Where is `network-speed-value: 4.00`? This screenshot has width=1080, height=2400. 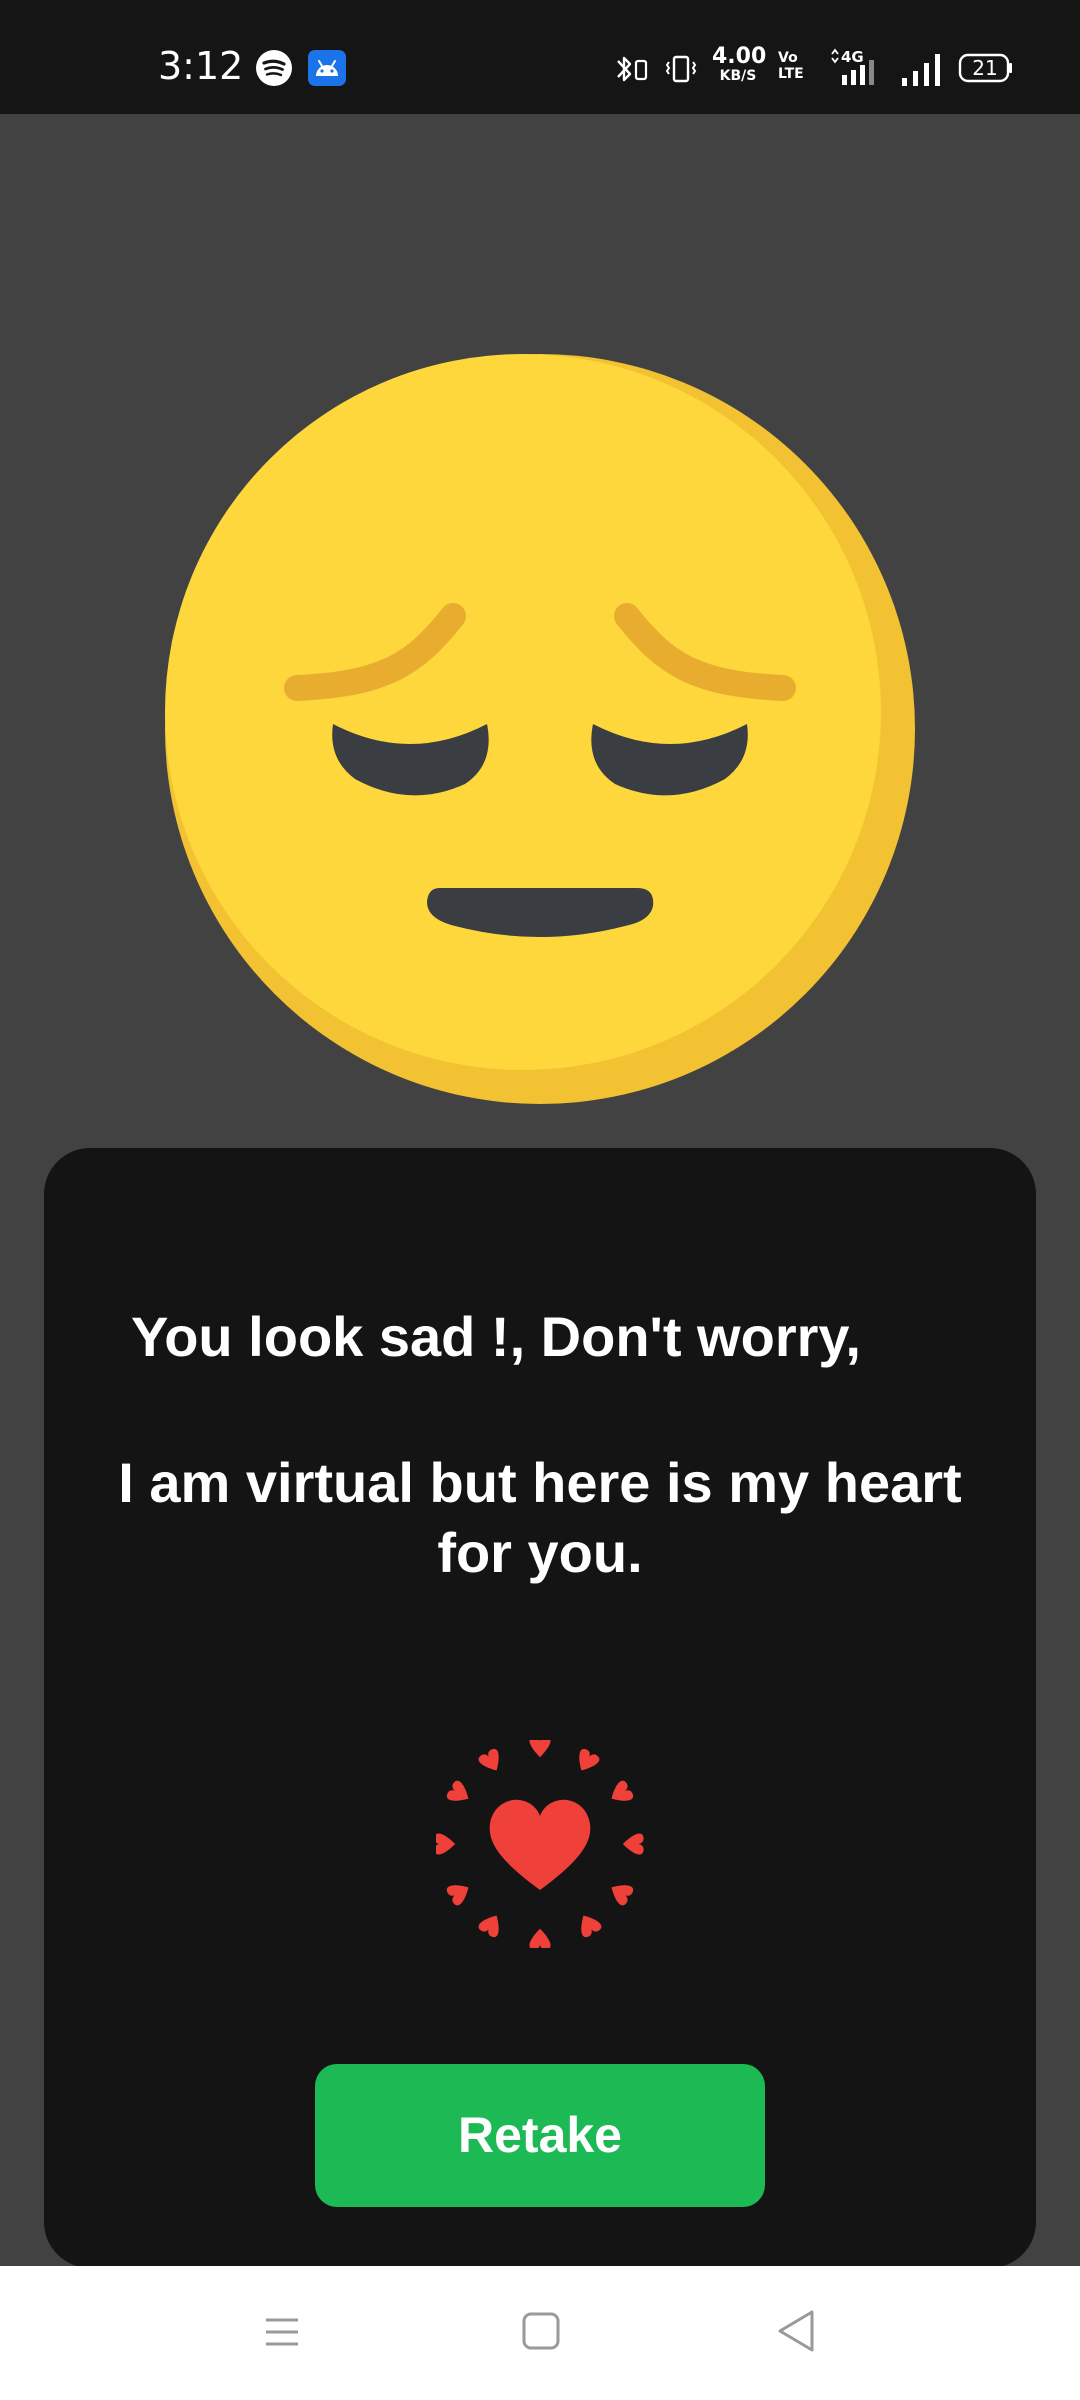 network-speed-value: 4.00 is located at coordinates (739, 56).